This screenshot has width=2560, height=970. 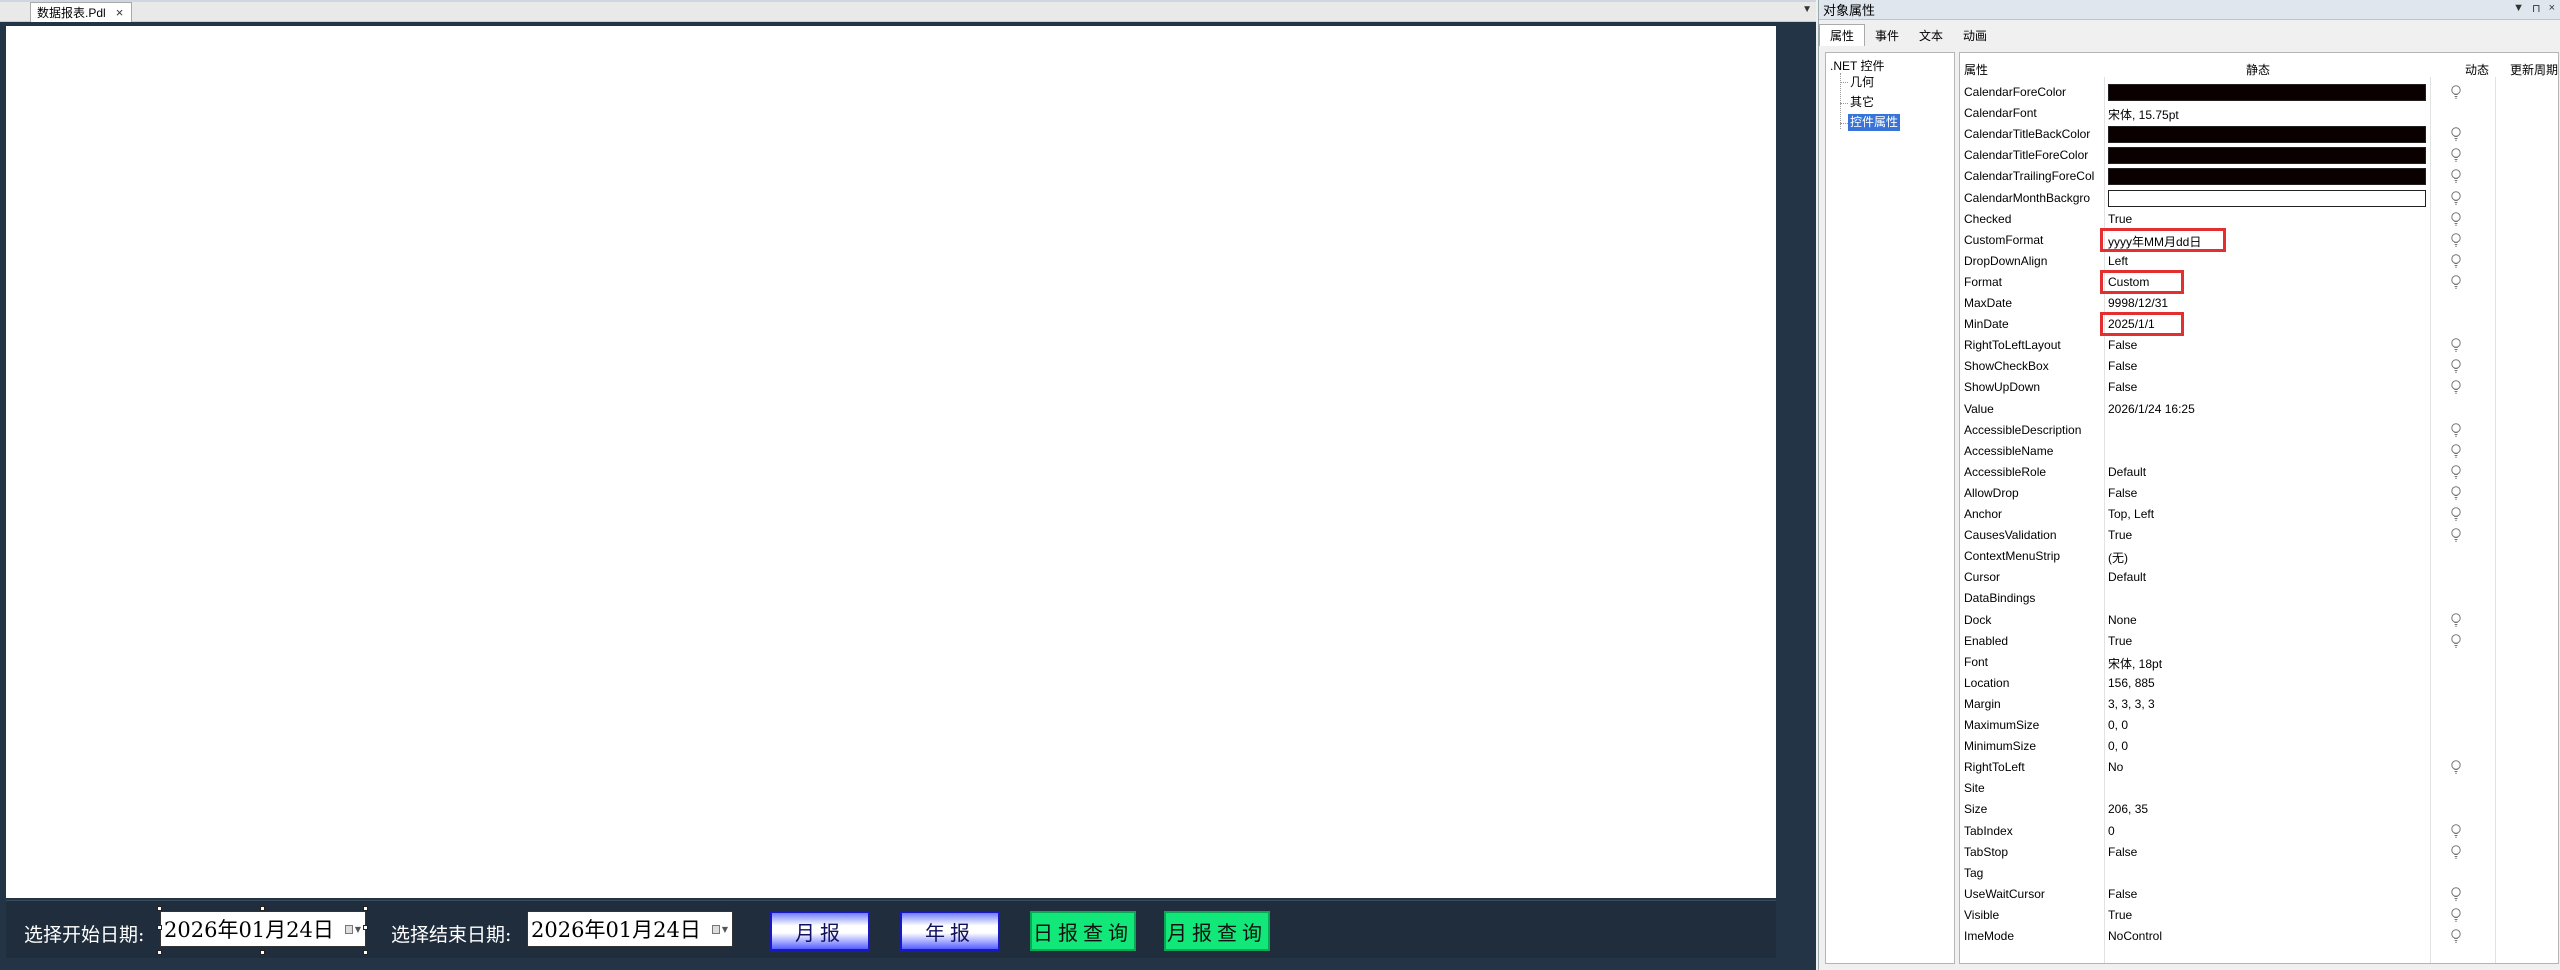 I want to click on property-row-anchor: Anchor Top, Left, so click(x=2259, y=514).